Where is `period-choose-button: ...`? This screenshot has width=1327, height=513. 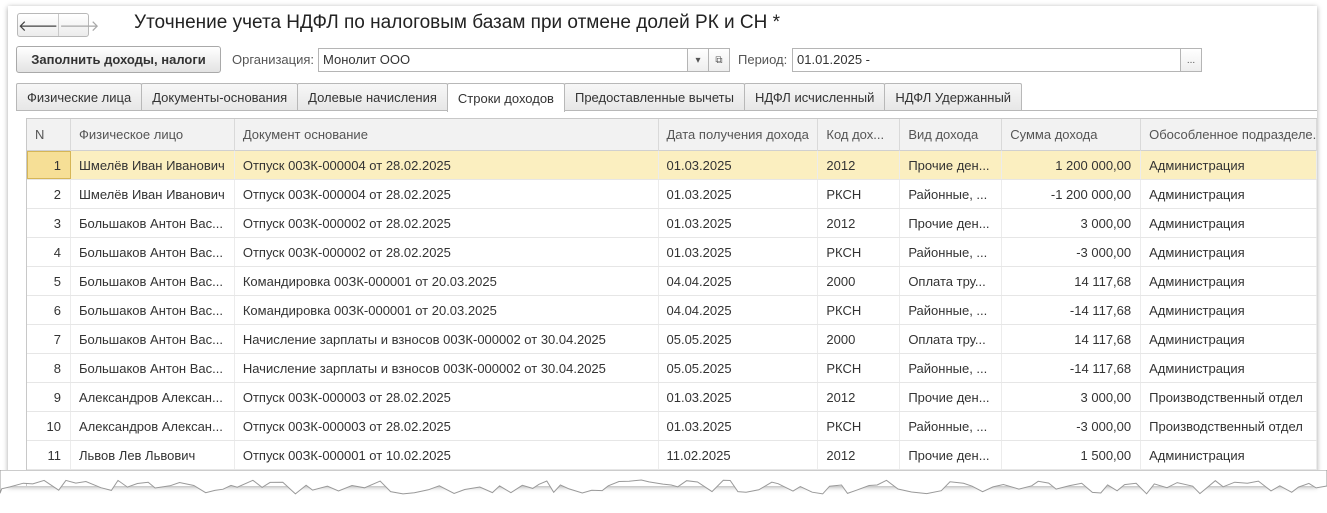
period-choose-button: ... is located at coordinates (1191, 60).